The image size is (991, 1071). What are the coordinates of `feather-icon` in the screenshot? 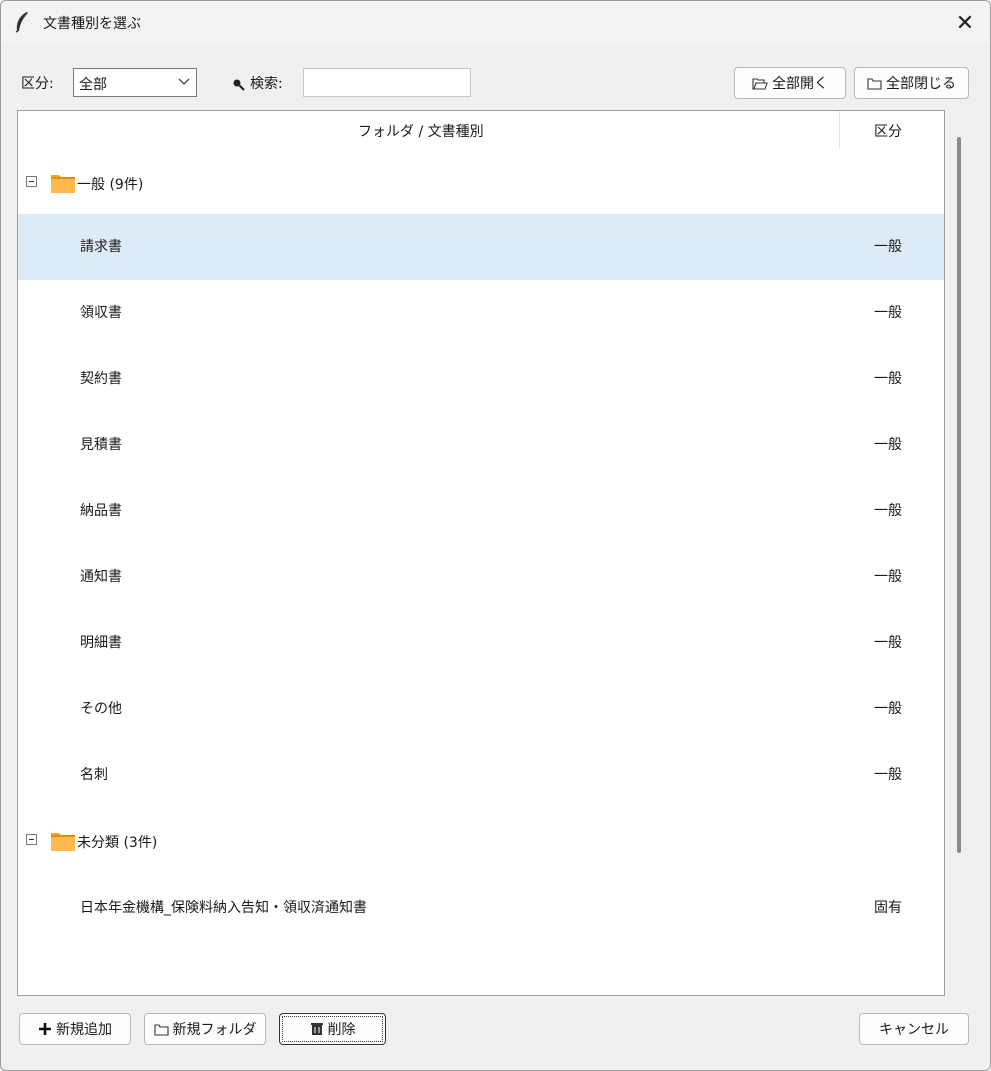 It's located at (21, 22).